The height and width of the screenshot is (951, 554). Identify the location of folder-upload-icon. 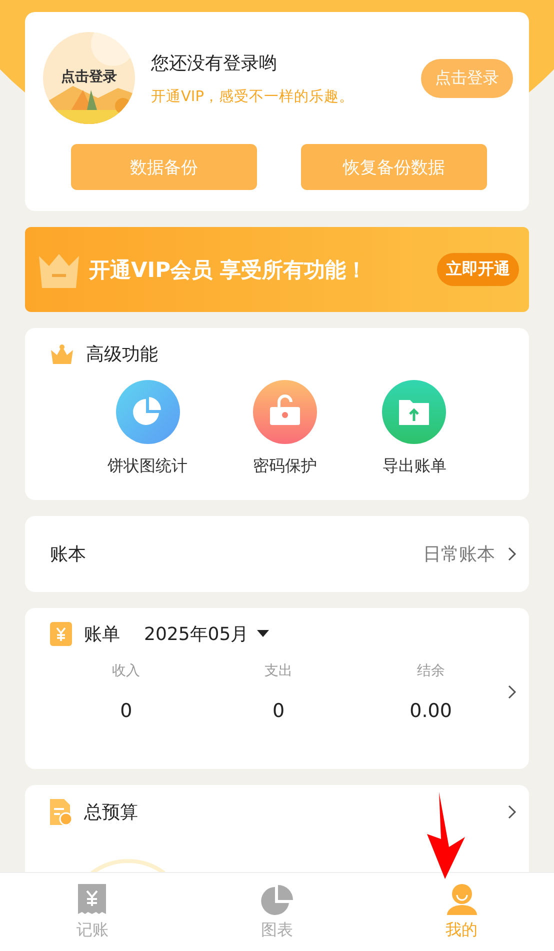
(414, 412).